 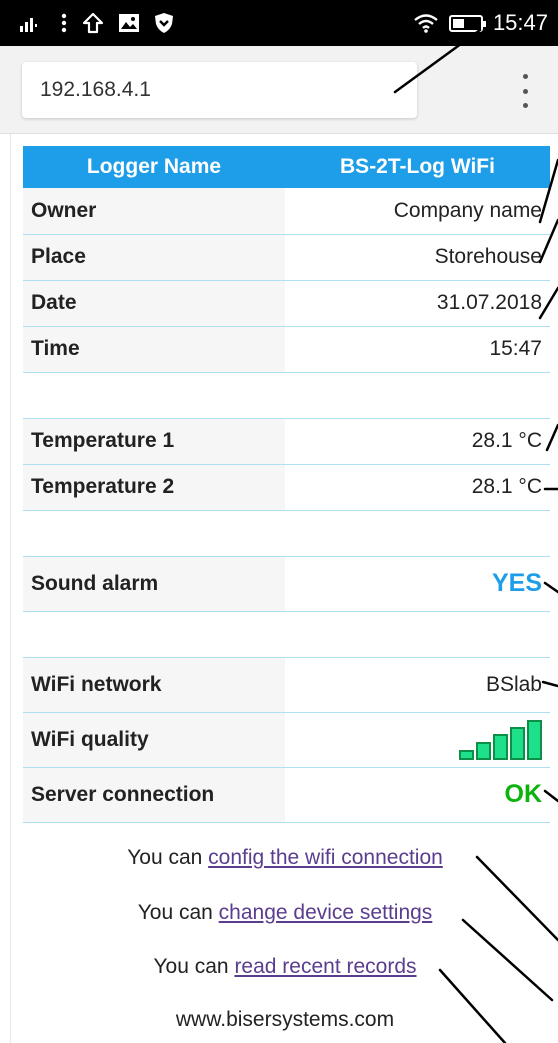 What do you see at coordinates (525, 91) in the screenshot?
I see `overflow-menu-icon` at bounding box center [525, 91].